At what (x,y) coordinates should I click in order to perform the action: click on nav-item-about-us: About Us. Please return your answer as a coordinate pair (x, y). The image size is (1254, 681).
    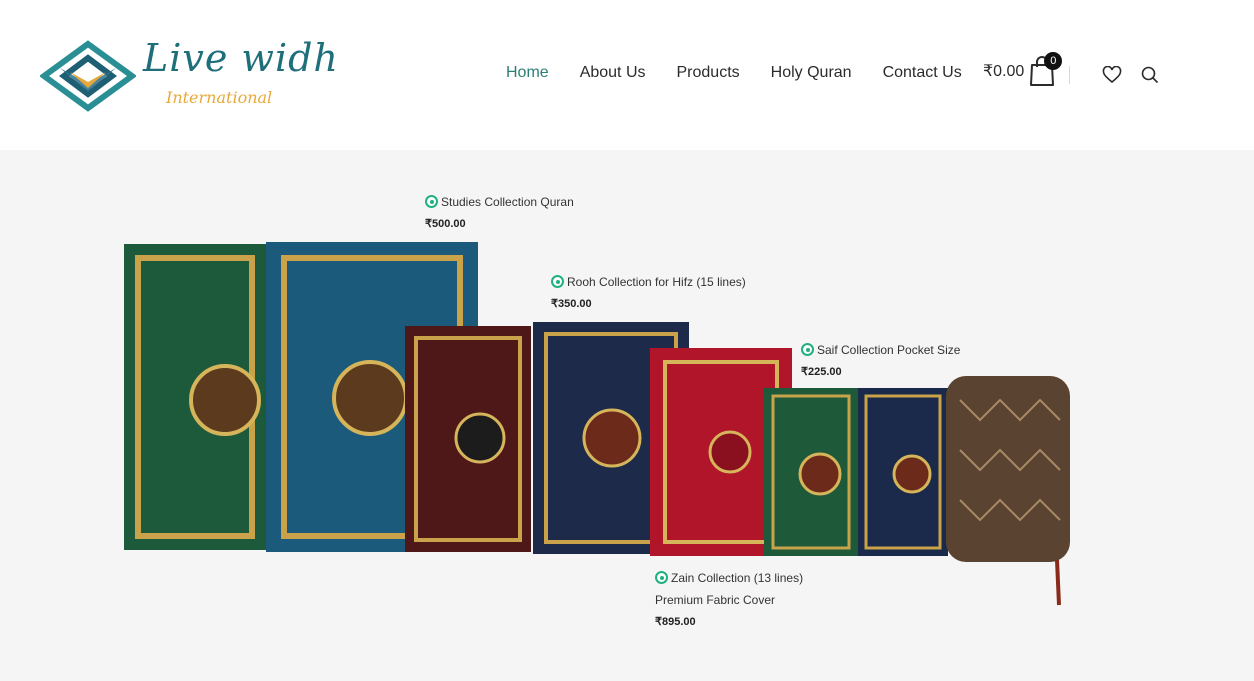
    Looking at the image, I should click on (613, 73).